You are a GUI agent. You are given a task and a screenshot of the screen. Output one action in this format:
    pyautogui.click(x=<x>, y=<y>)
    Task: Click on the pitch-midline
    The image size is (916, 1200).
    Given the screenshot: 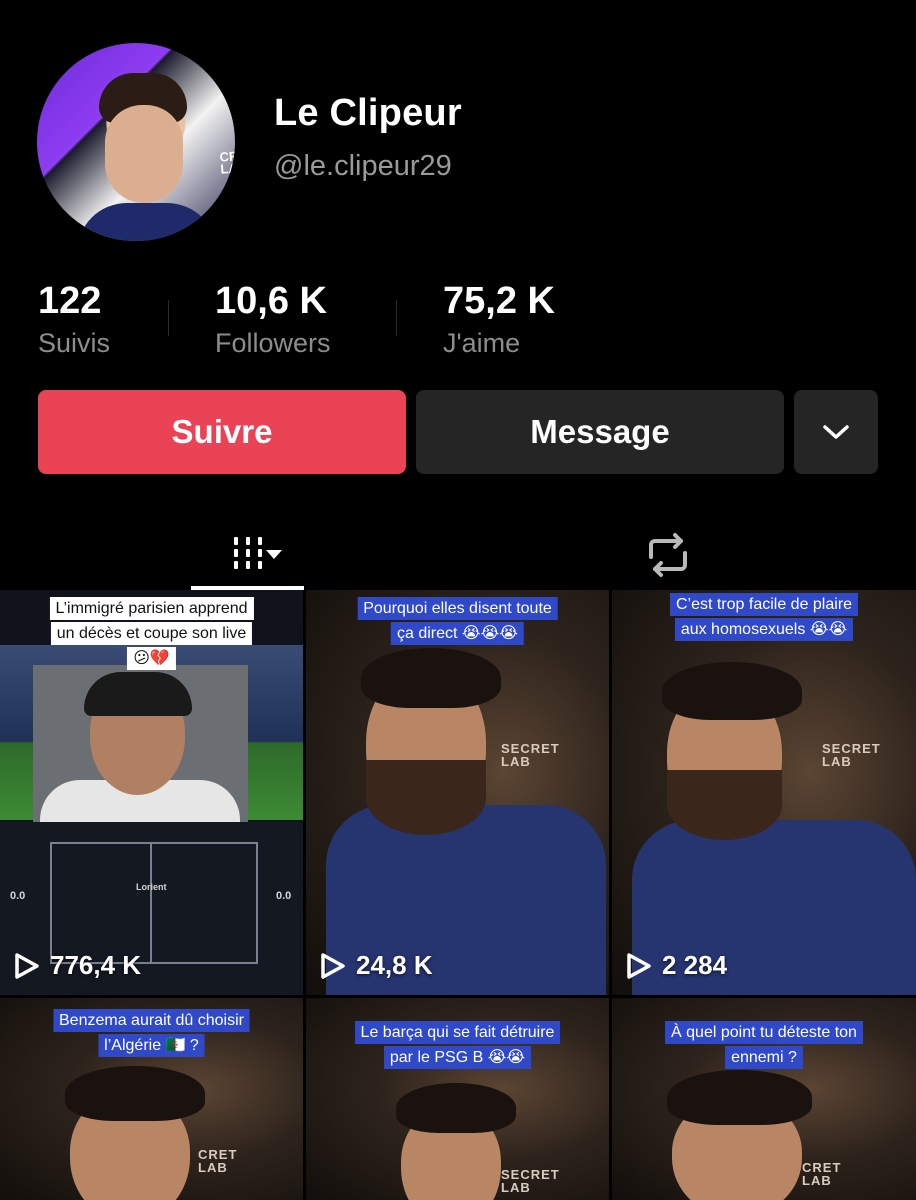 What is the action you would take?
    pyautogui.click(x=151, y=902)
    